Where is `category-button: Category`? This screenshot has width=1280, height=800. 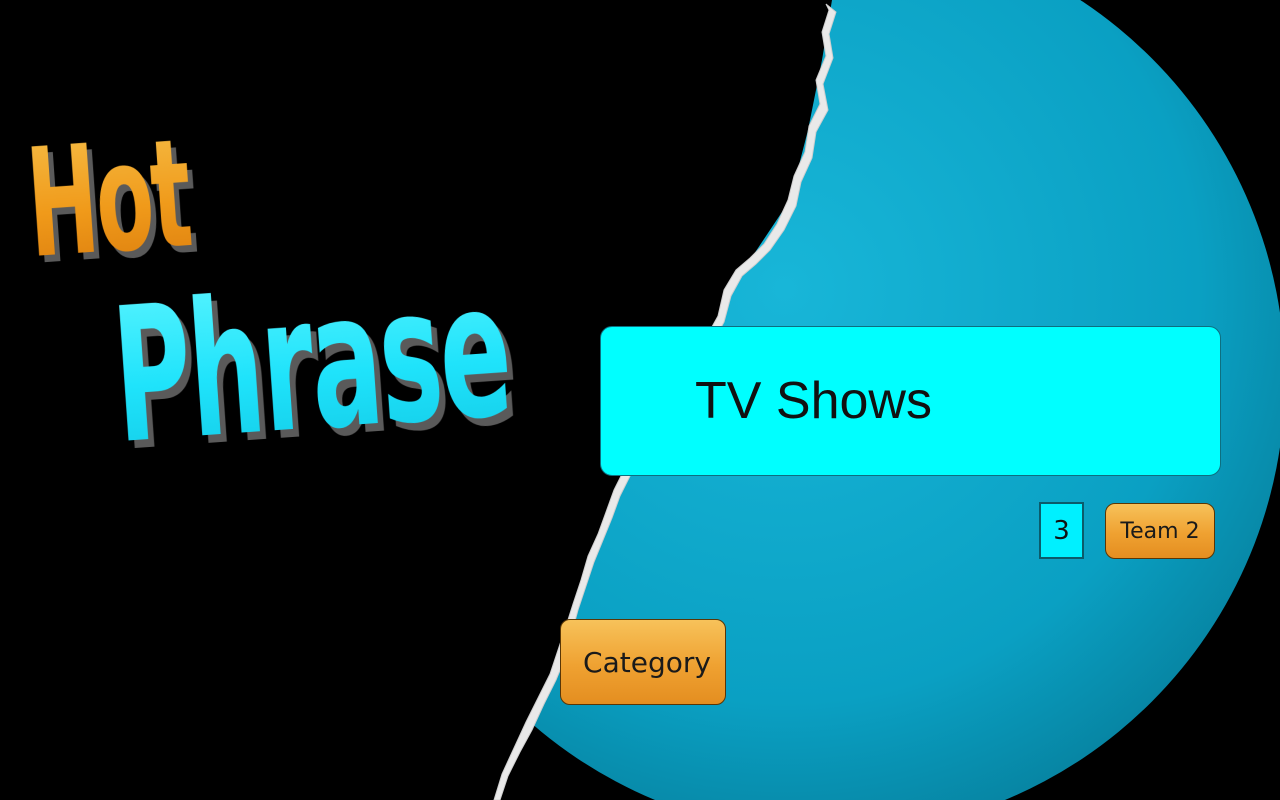
category-button: Category is located at coordinates (643, 662).